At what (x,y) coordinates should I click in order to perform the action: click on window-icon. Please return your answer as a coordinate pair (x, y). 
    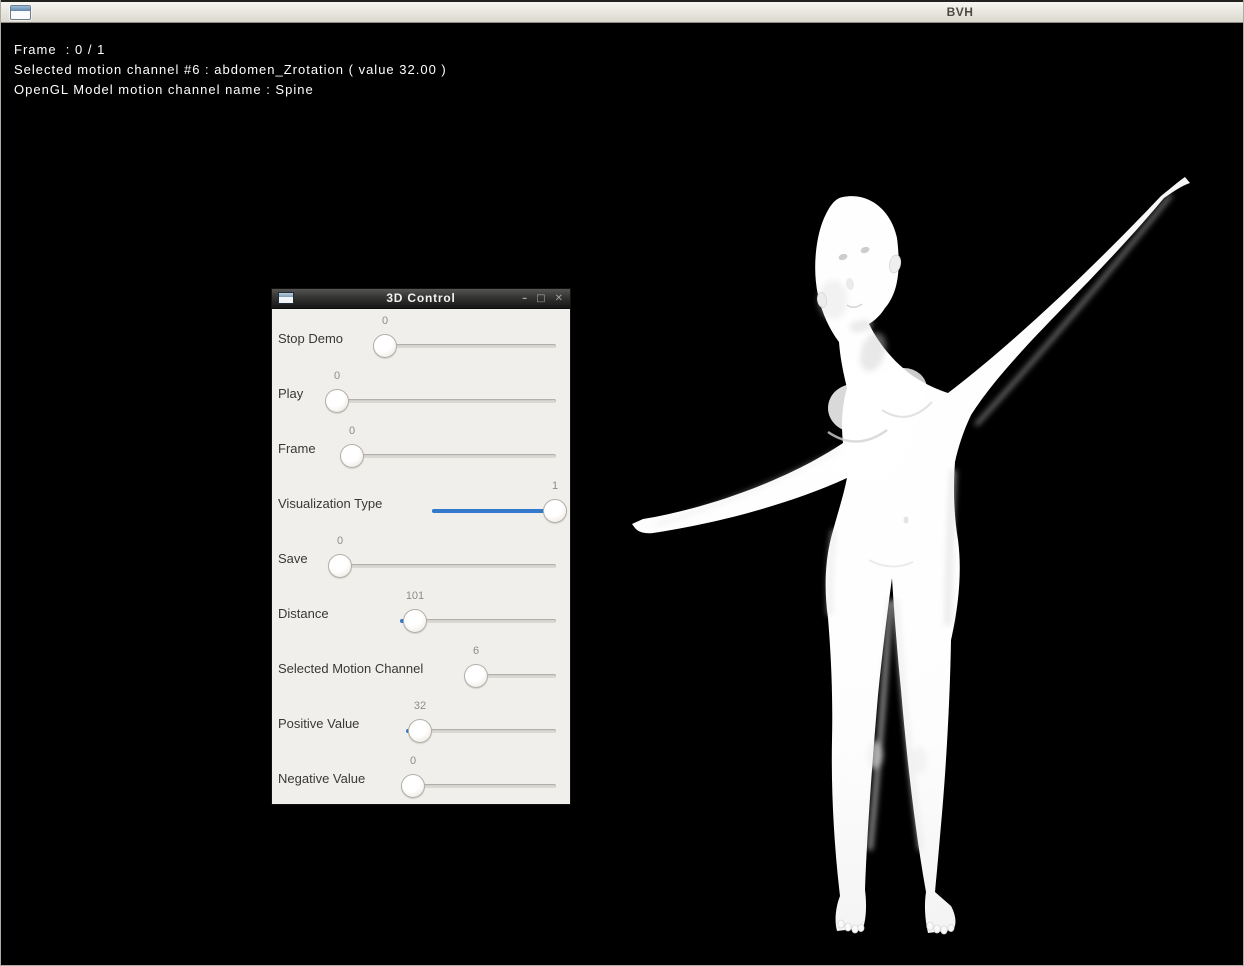
    Looking at the image, I should click on (20, 12).